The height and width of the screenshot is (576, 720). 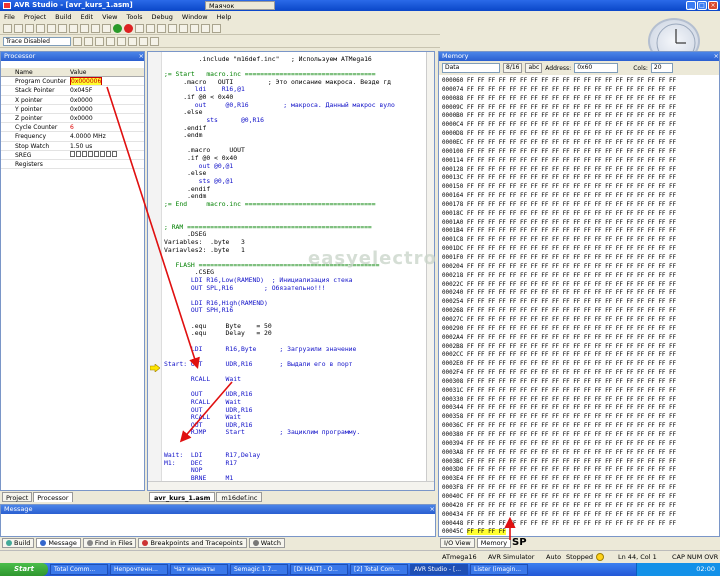 What do you see at coordinates (194, 28) in the screenshot?
I see `breakpoint-icon` at bounding box center [194, 28].